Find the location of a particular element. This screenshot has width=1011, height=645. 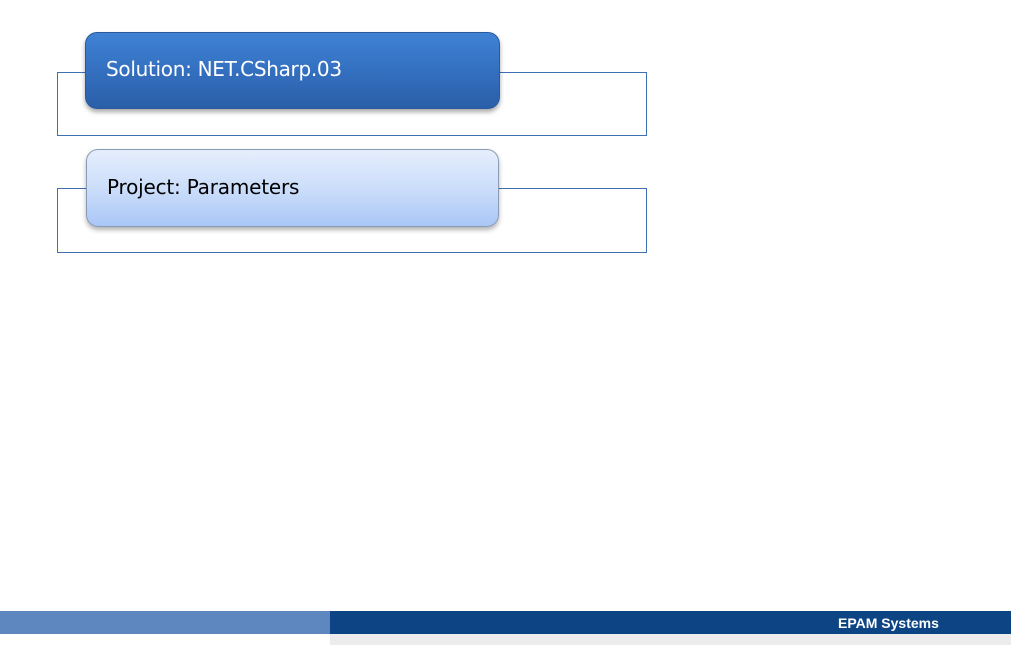

footer-strip is located at coordinates (670, 639).